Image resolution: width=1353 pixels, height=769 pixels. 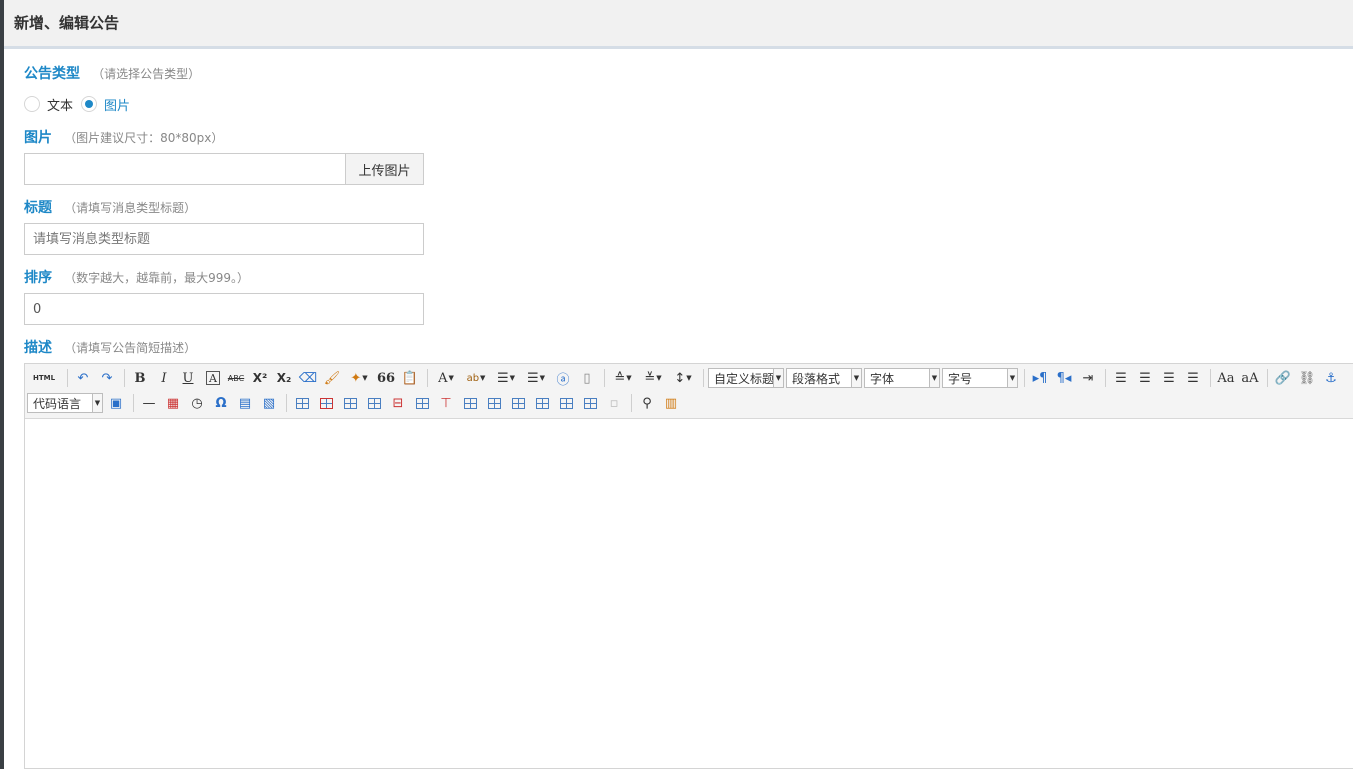 I want to click on radio-text-label: 文本, so click(x=60, y=104).